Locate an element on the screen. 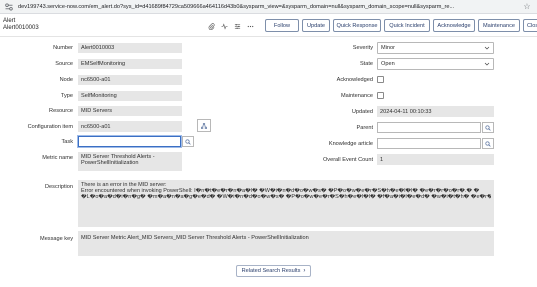 The height and width of the screenshot is (287, 537). hierarchy-icon is located at coordinates (204, 125).